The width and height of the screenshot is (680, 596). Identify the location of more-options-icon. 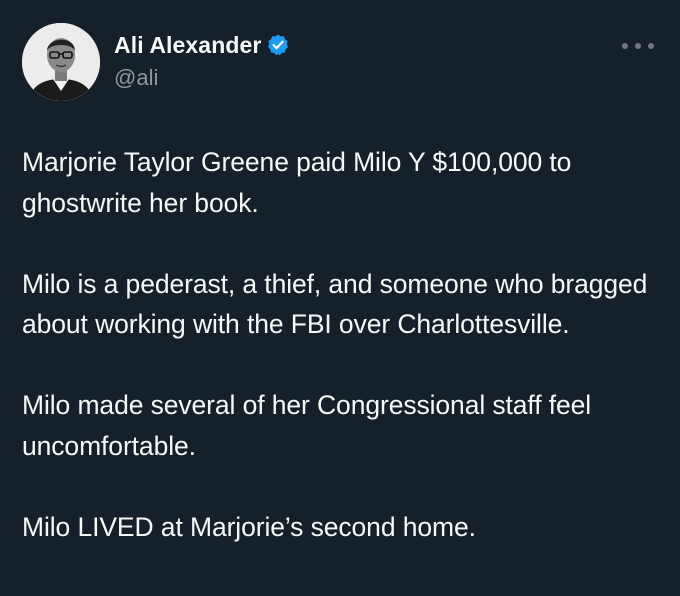
(638, 46).